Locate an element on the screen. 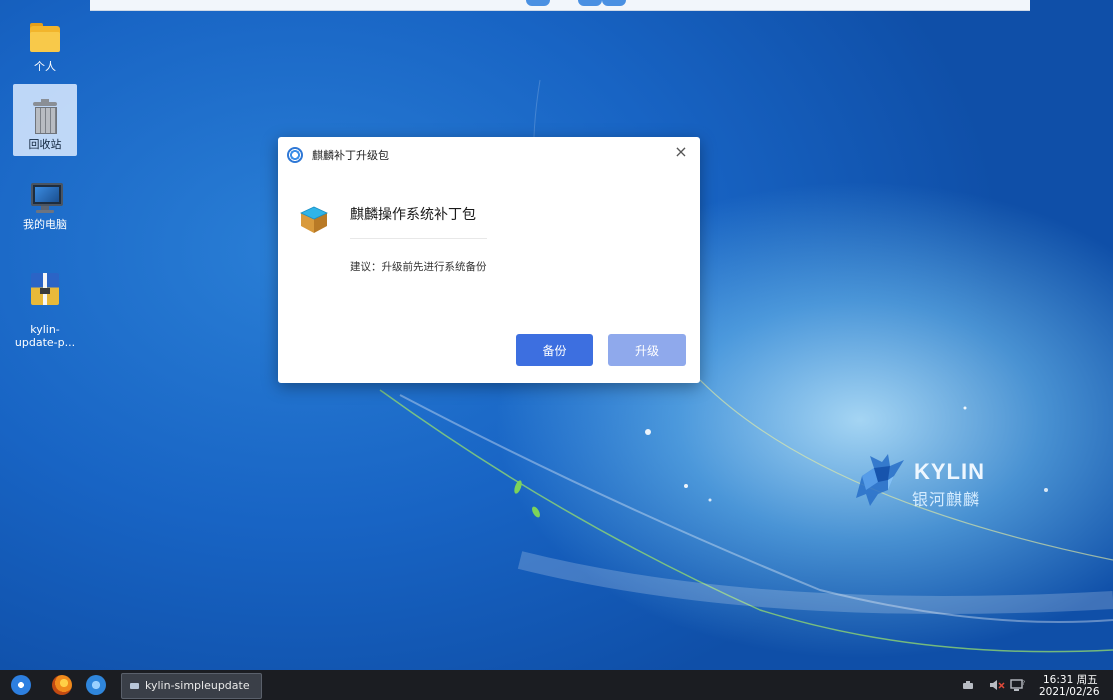  input-method-icon is located at coordinates (968, 685).